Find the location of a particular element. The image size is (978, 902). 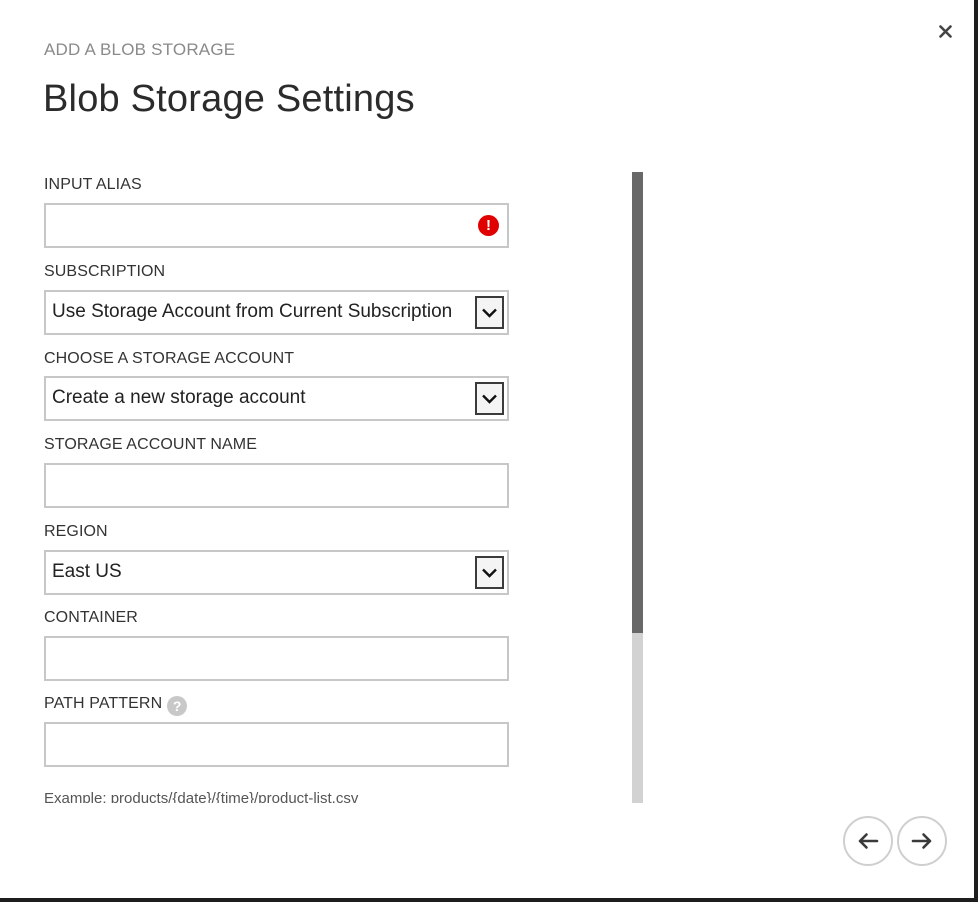

storage-account-label: CHOOSE A STORAGE ACCOUNT is located at coordinates (169, 358).